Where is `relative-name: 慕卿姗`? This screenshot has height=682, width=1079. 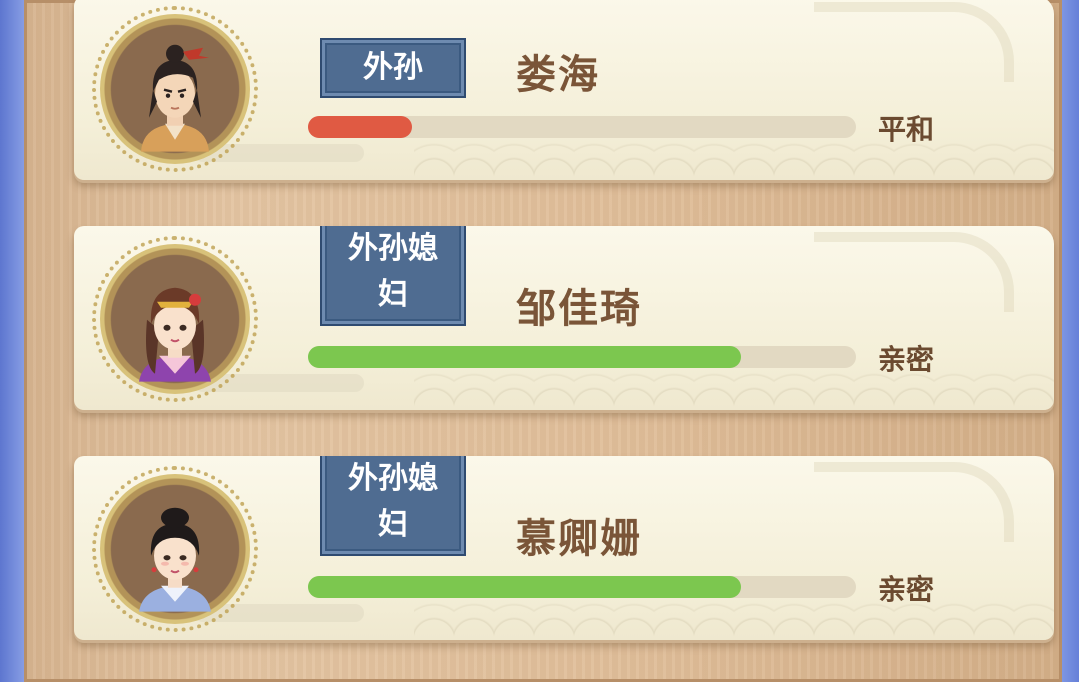 relative-name: 慕卿姗 is located at coordinates (579, 539).